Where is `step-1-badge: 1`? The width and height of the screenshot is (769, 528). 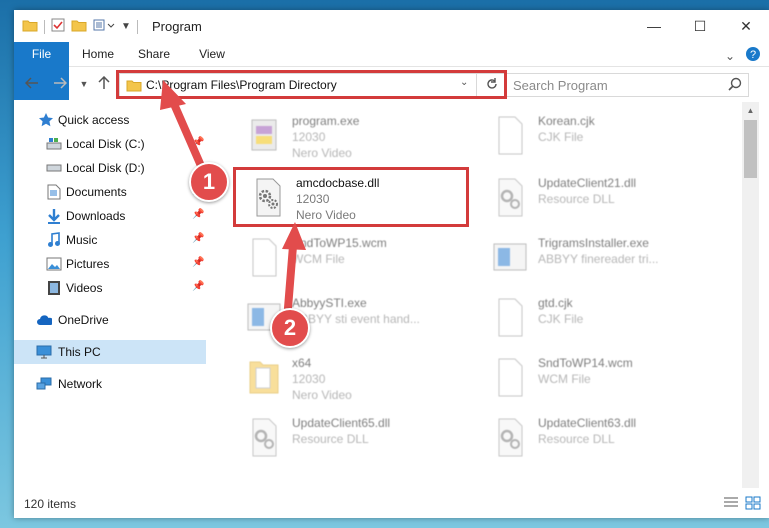 step-1-badge: 1 is located at coordinates (209, 182).